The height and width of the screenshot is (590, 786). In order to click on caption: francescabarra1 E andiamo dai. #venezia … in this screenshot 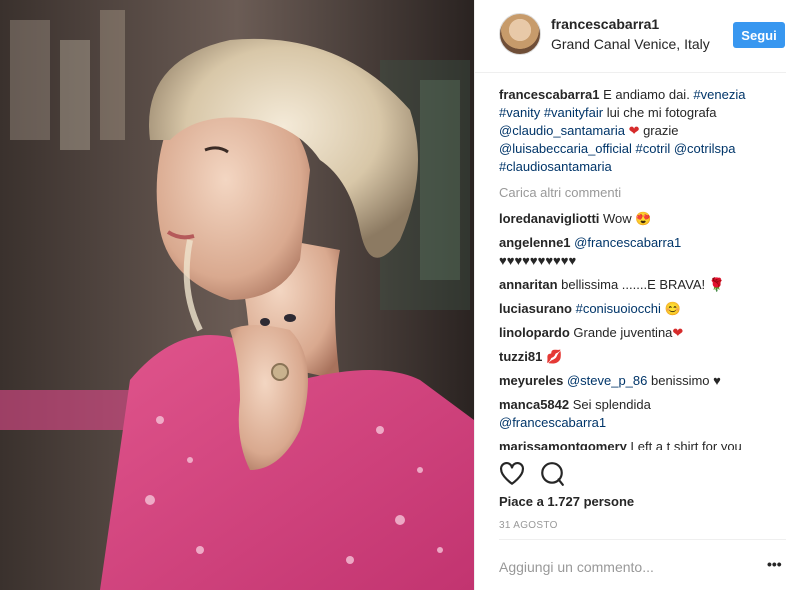, I will do `click(635, 131)`.